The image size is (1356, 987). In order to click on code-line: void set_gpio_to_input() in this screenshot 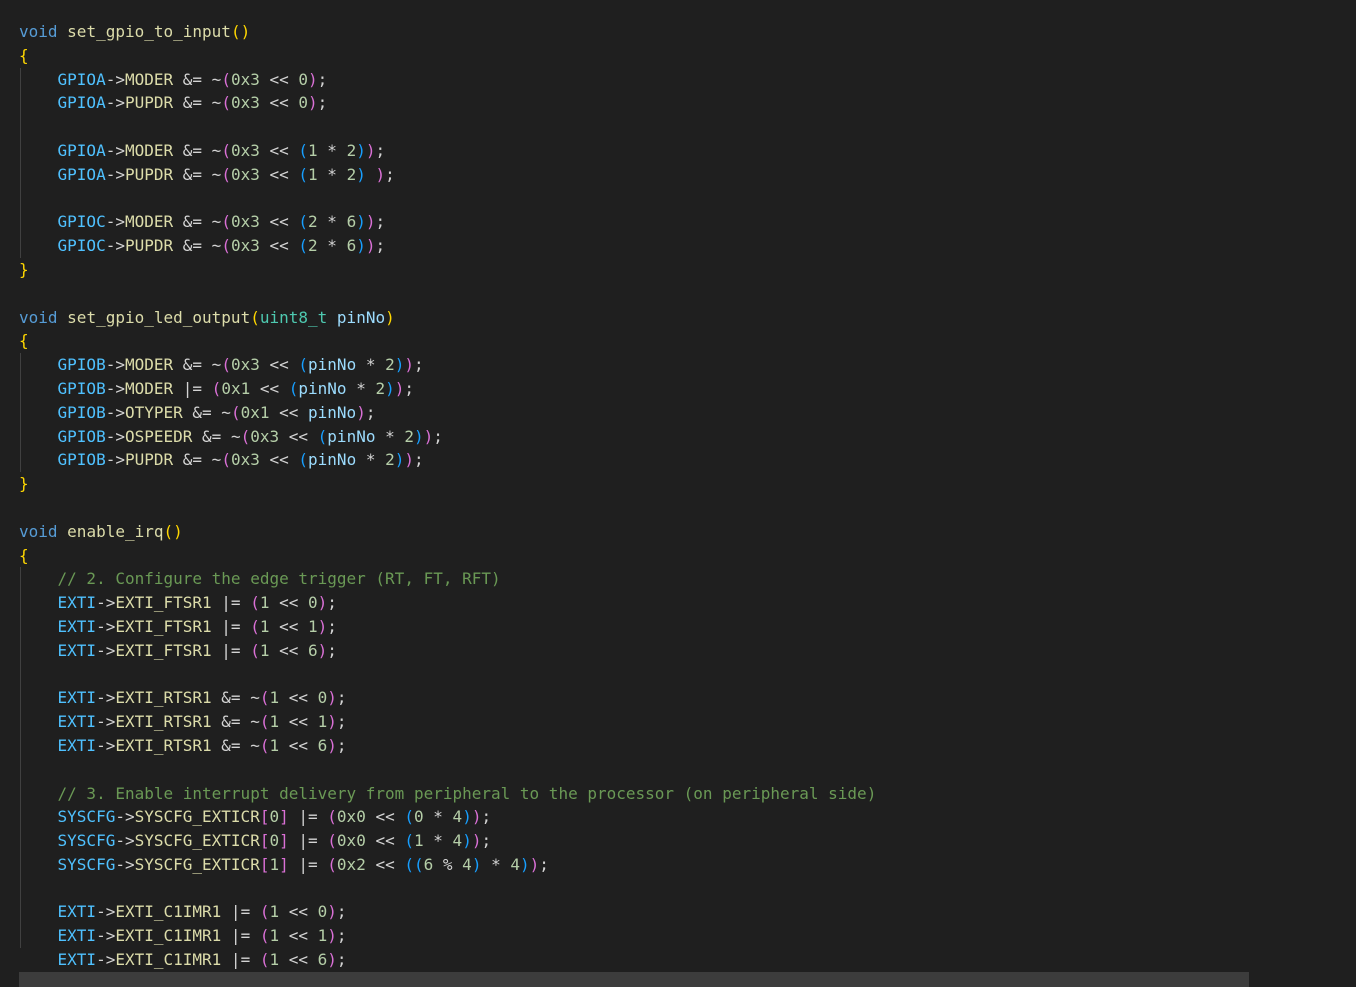, I will do `click(447, 32)`.